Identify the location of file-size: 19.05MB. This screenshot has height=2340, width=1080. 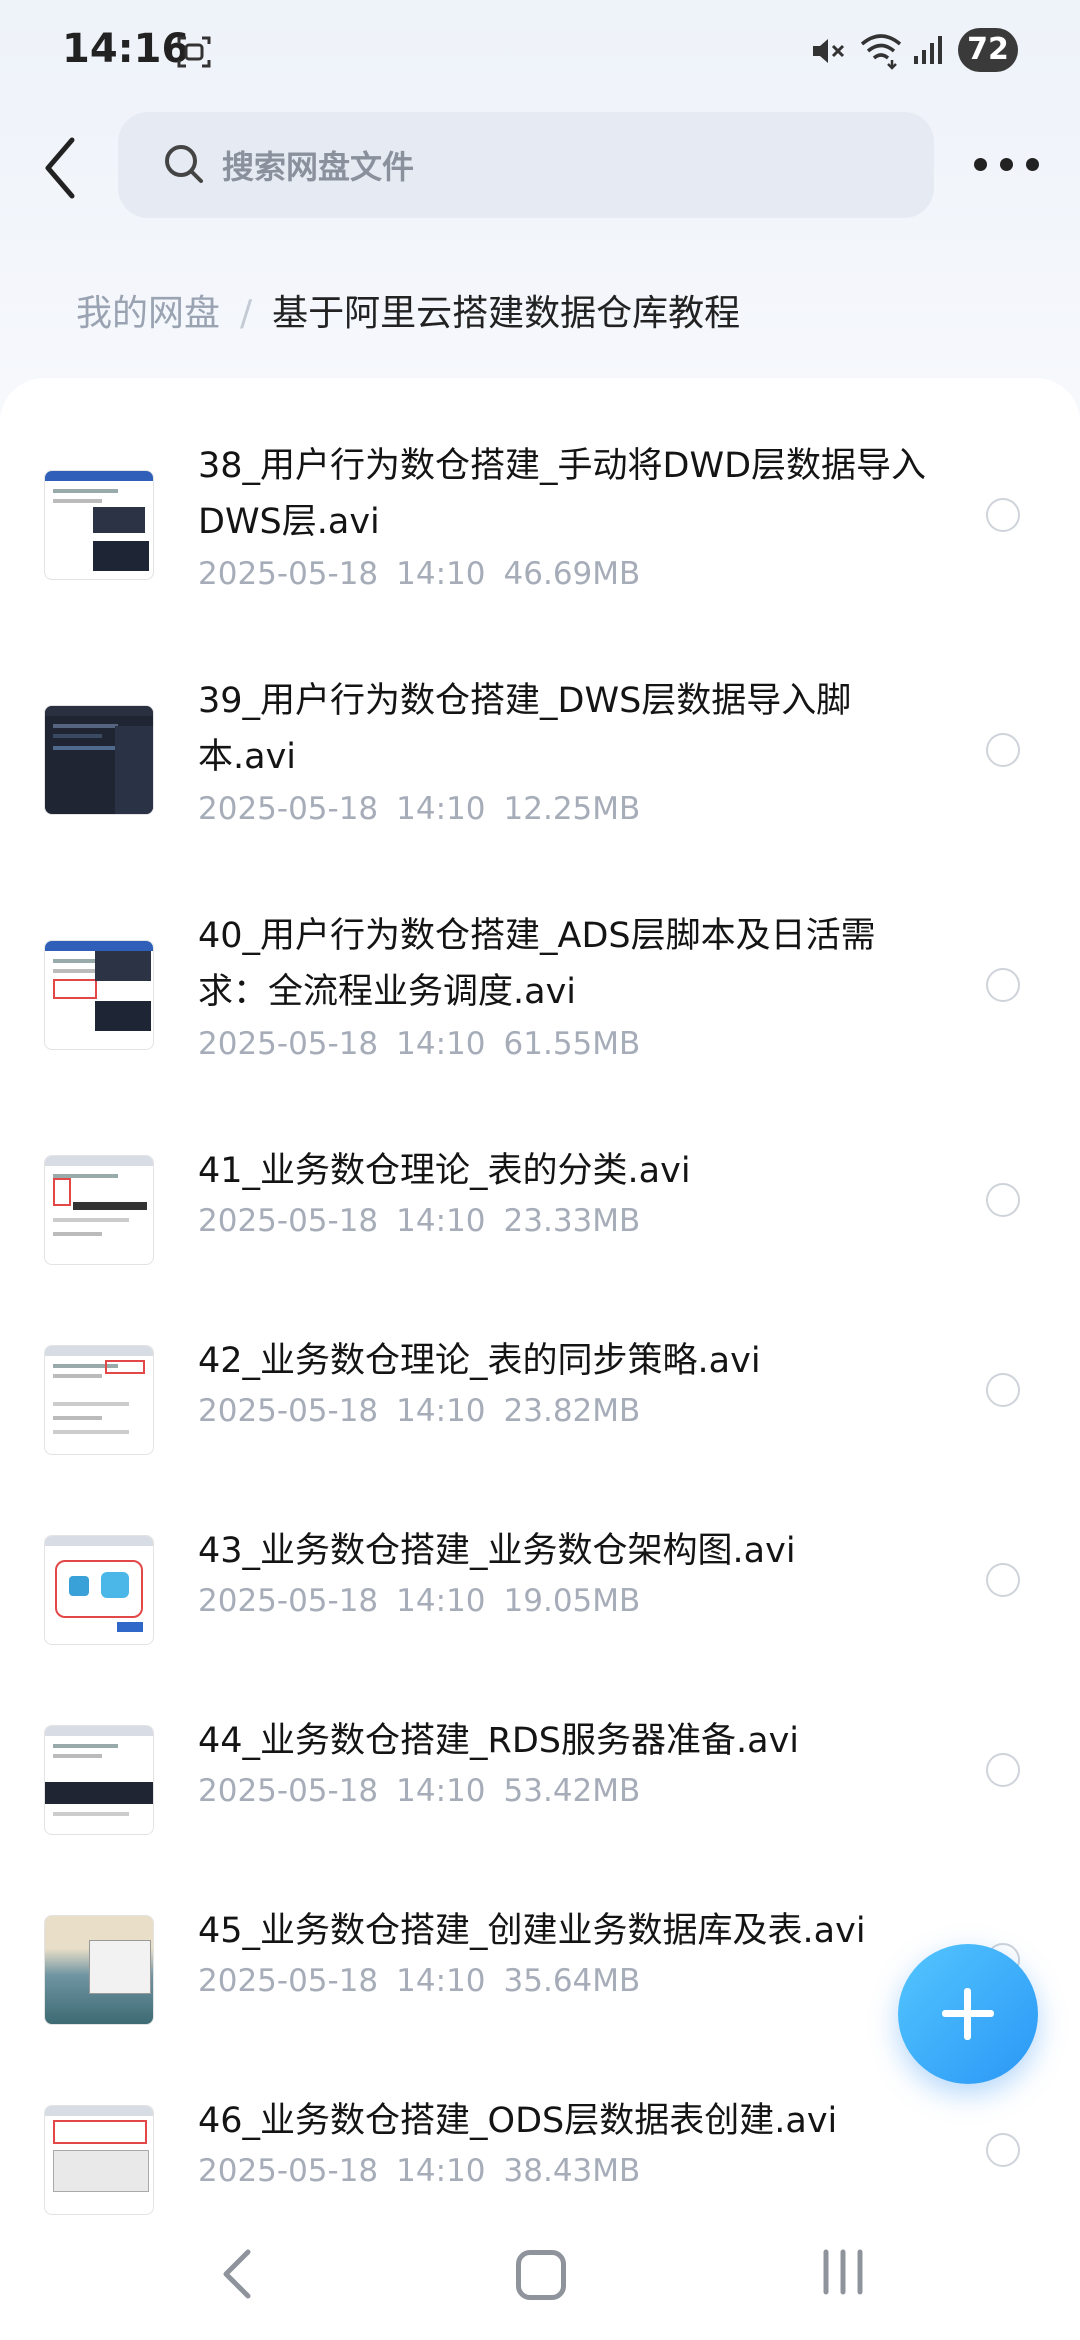
(572, 1601).